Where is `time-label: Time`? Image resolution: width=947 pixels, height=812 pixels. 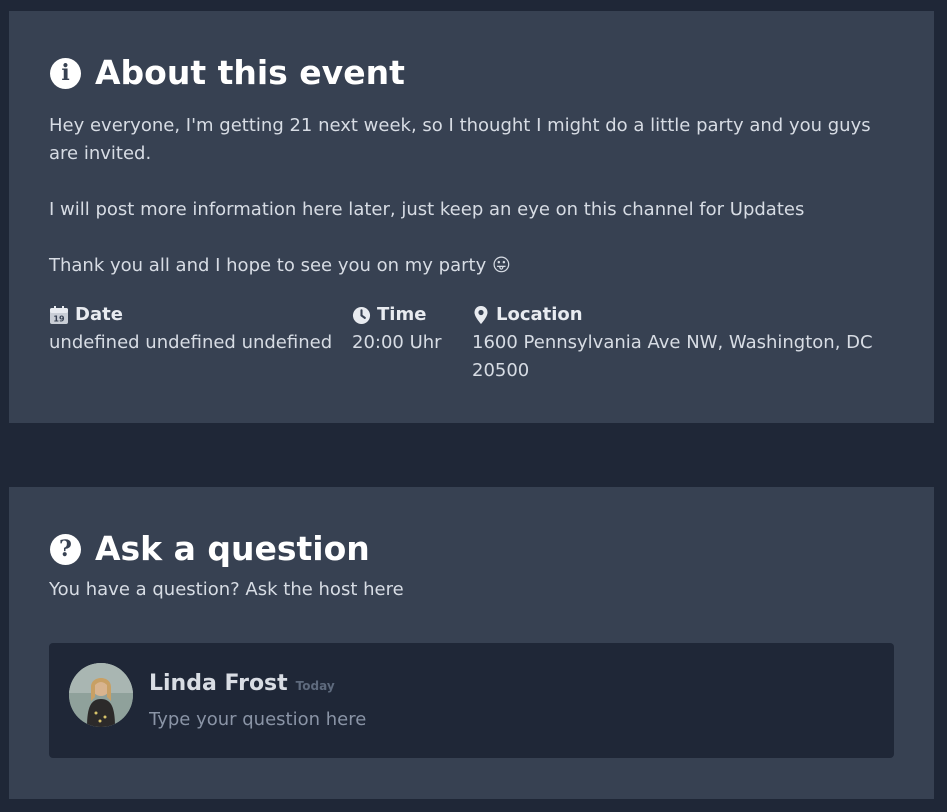 time-label: Time is located at coordinates (402, 314).